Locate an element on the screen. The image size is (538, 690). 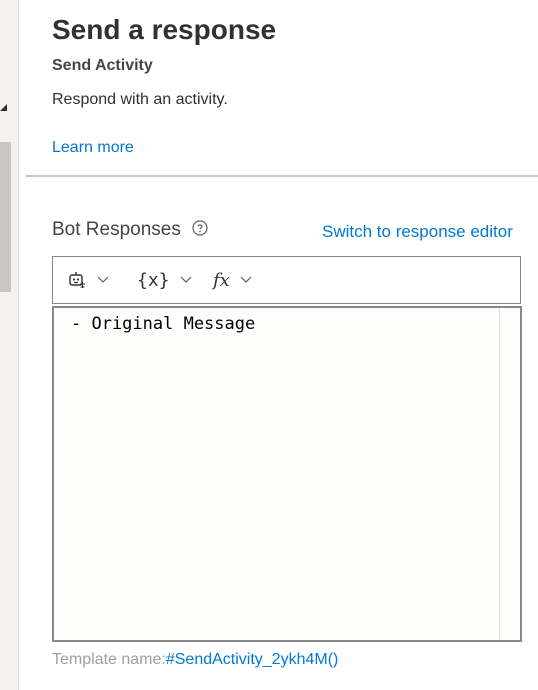
bot-responses-label: Bot Responses is located at coordinates (116, 229).